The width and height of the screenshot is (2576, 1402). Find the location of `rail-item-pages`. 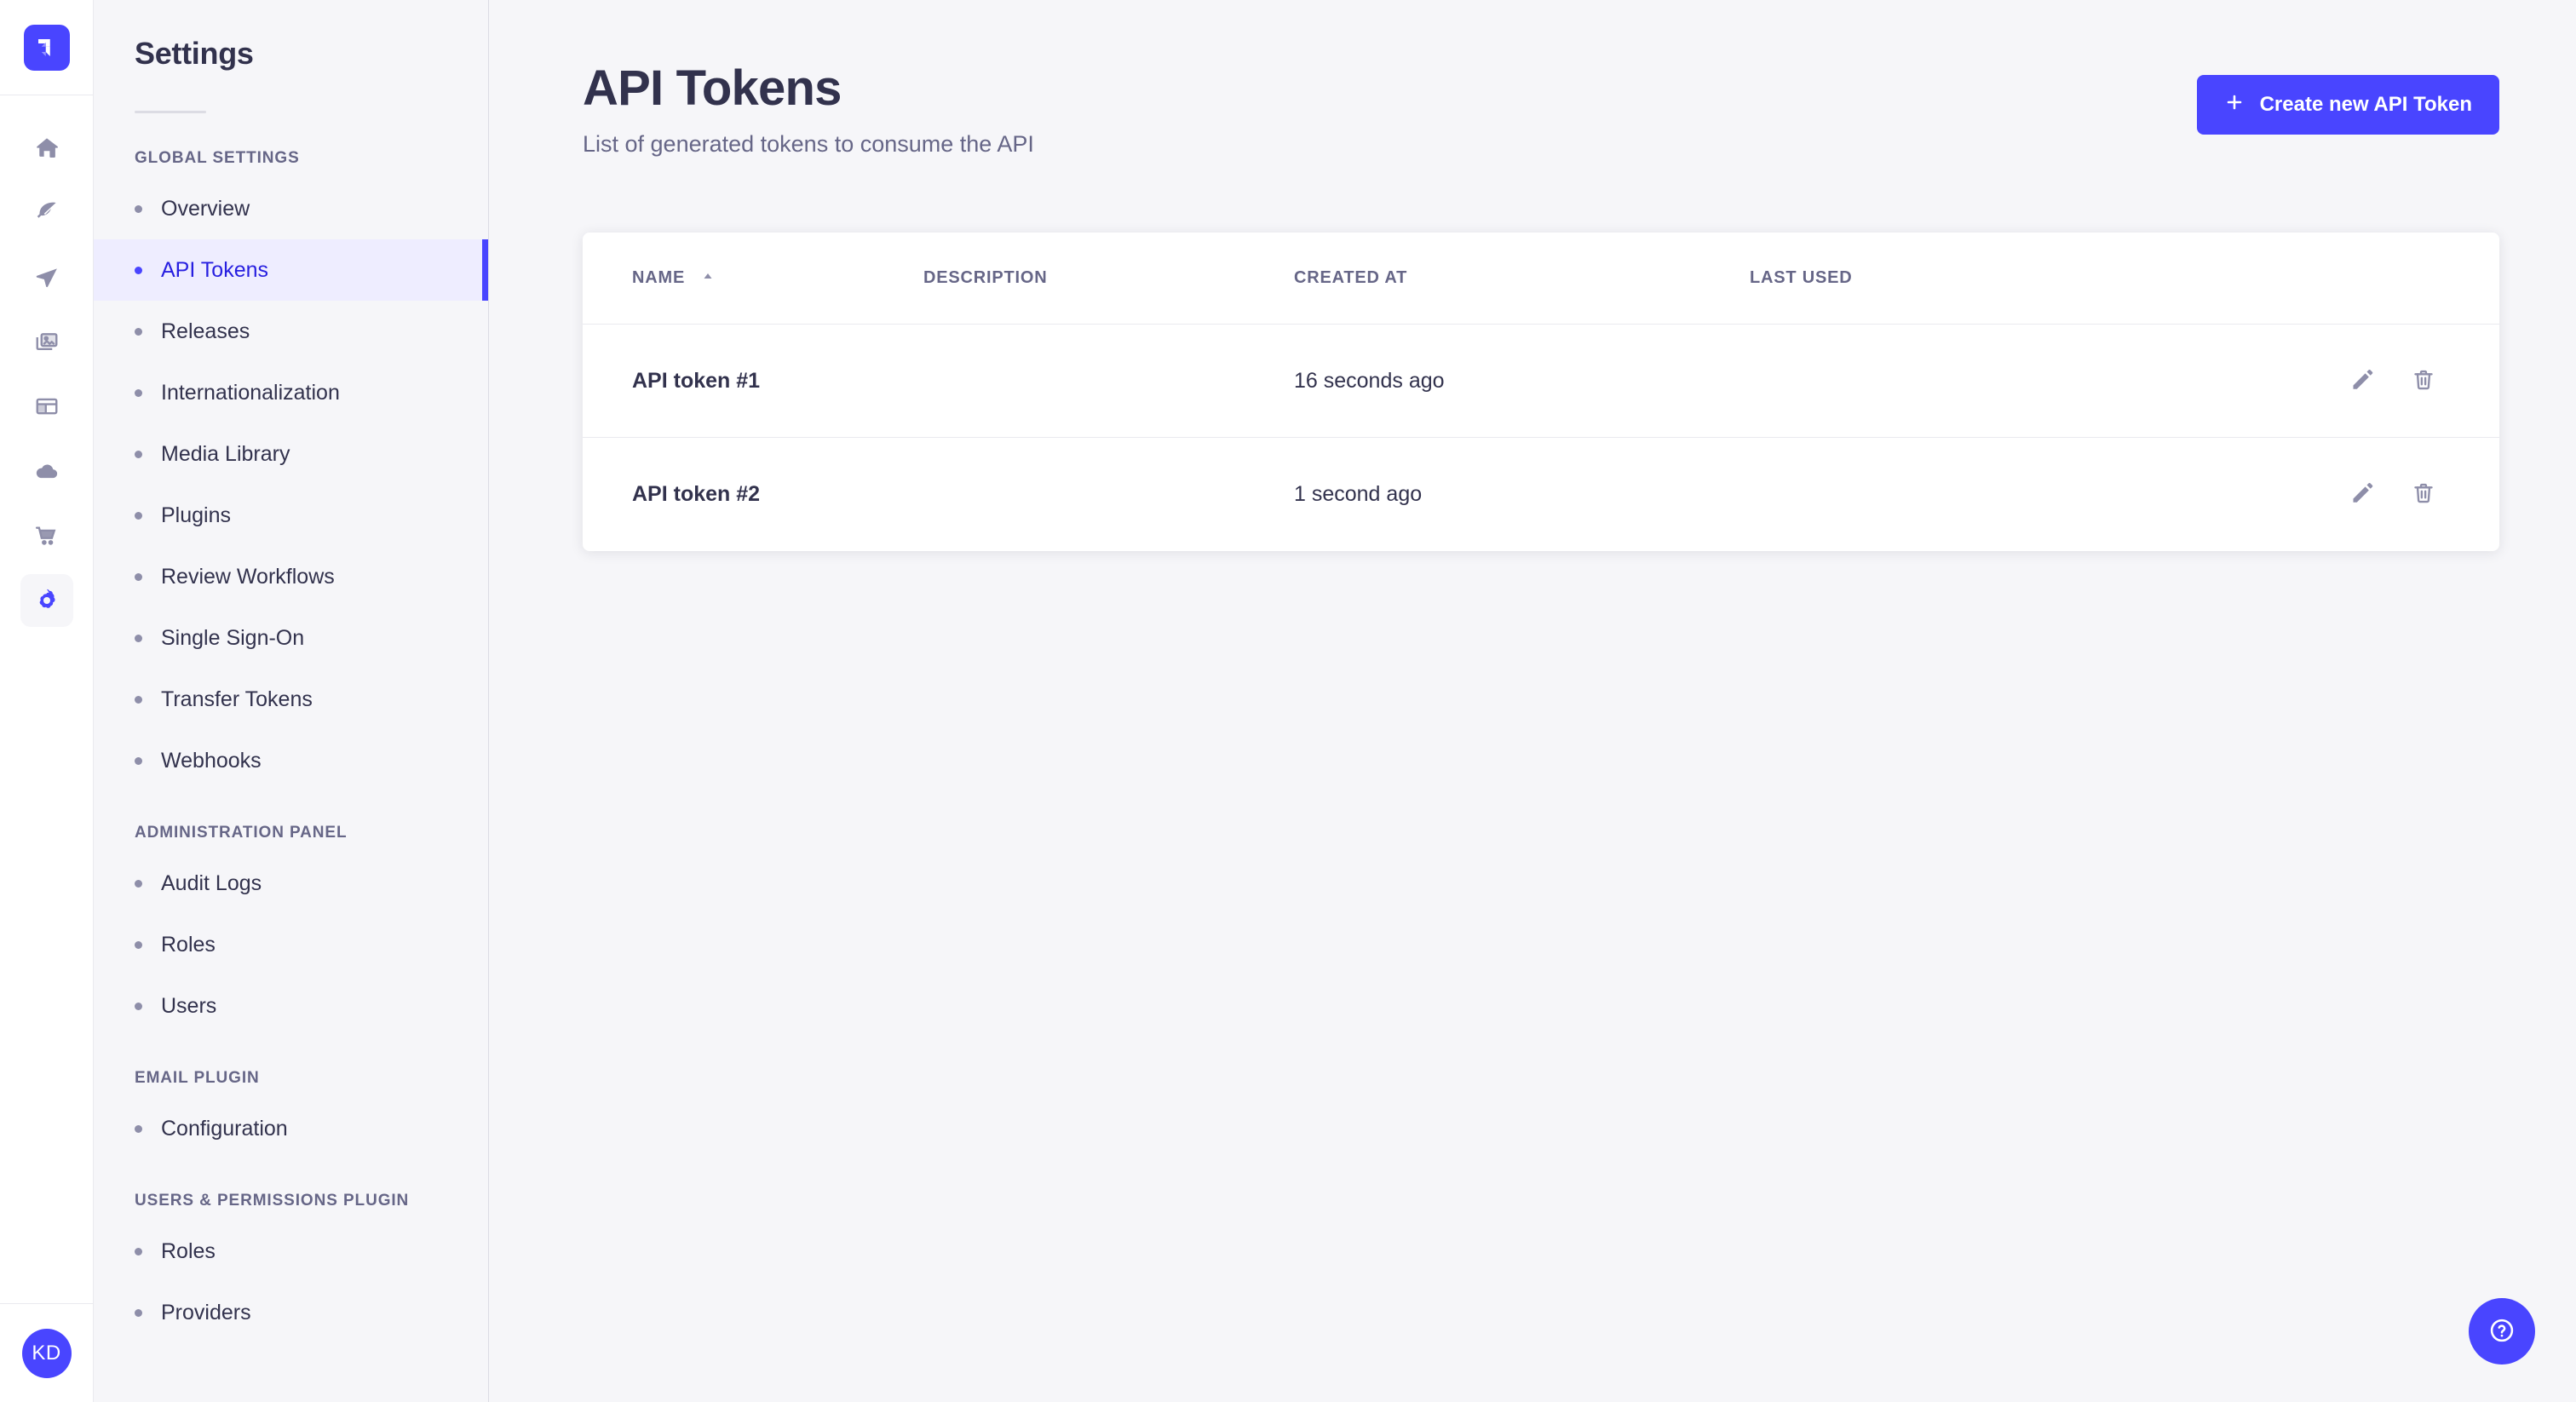

rail-item-pages is located at coordinates (46, 406).